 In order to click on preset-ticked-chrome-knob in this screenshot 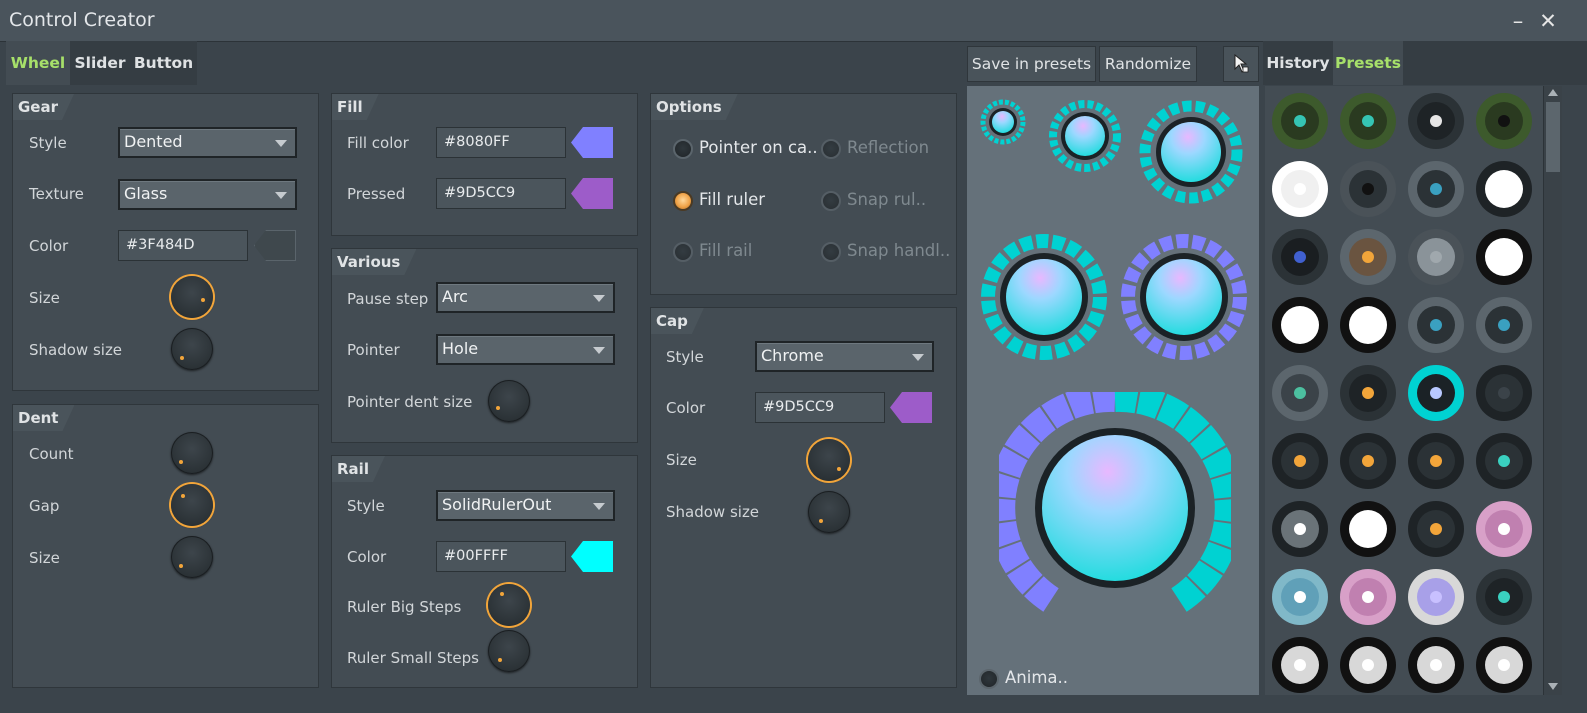, I will do `click(1300, 529)`.